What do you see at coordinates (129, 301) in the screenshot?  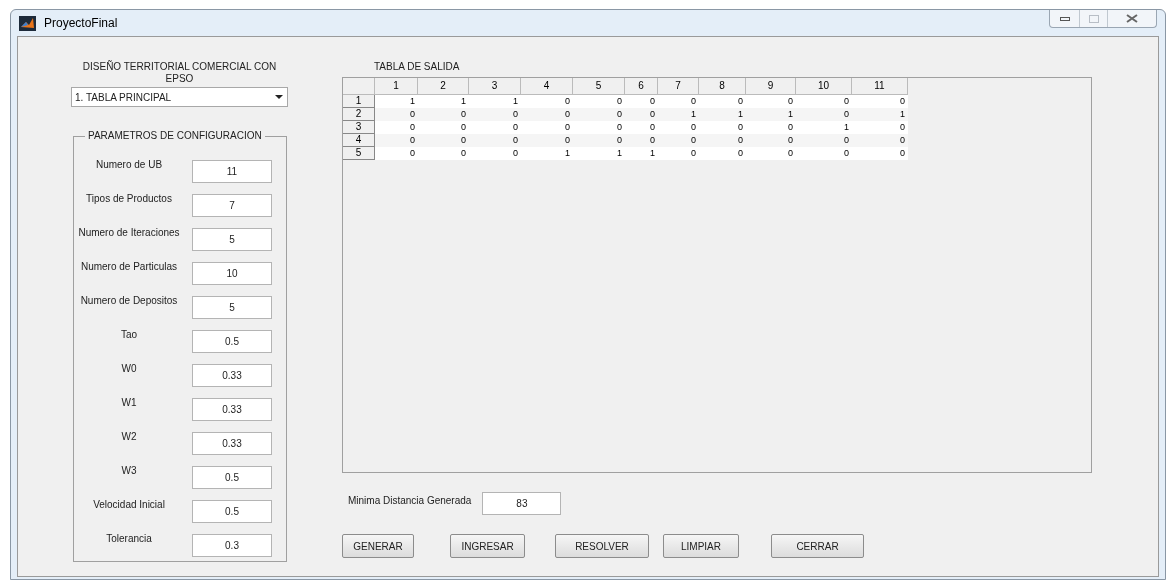 I see `parameter-label: Numero de Depositos` at bounding box center [129, 301].